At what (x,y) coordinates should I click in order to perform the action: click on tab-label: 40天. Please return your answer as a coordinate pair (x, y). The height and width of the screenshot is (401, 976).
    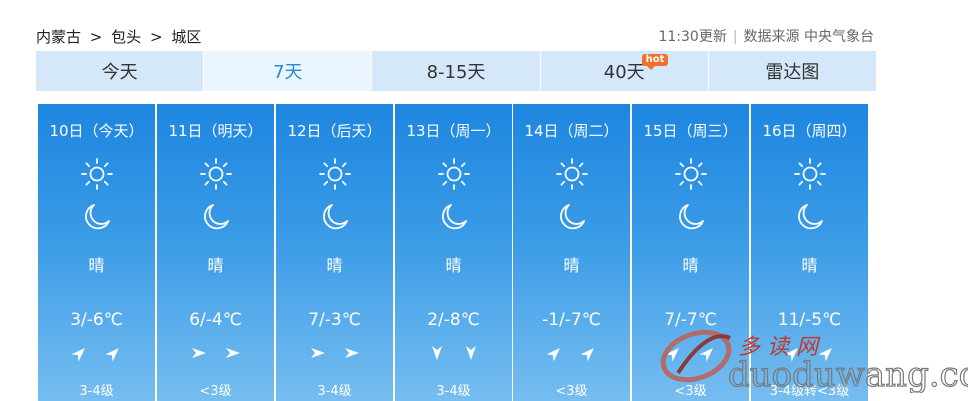
    Looking at the image, I should click on (624, 72).